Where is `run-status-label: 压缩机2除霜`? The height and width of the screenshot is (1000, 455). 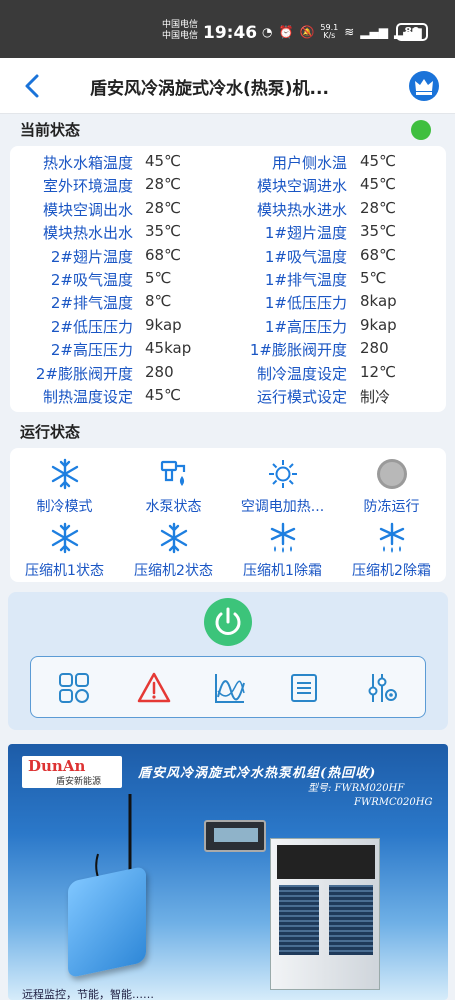 run-status-label: 压缩机2除霜 is located at coordinates (391, 571).